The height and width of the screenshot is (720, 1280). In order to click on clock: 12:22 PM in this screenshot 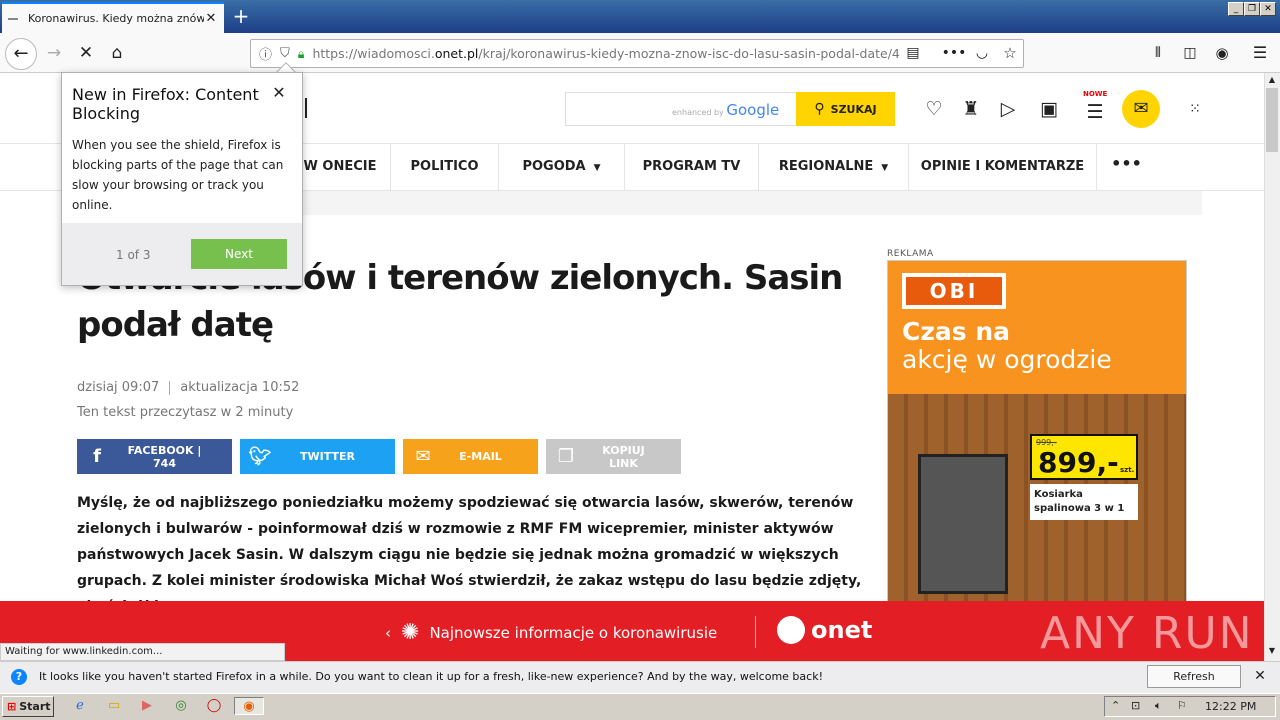, I will do `click(1231, 706)`.